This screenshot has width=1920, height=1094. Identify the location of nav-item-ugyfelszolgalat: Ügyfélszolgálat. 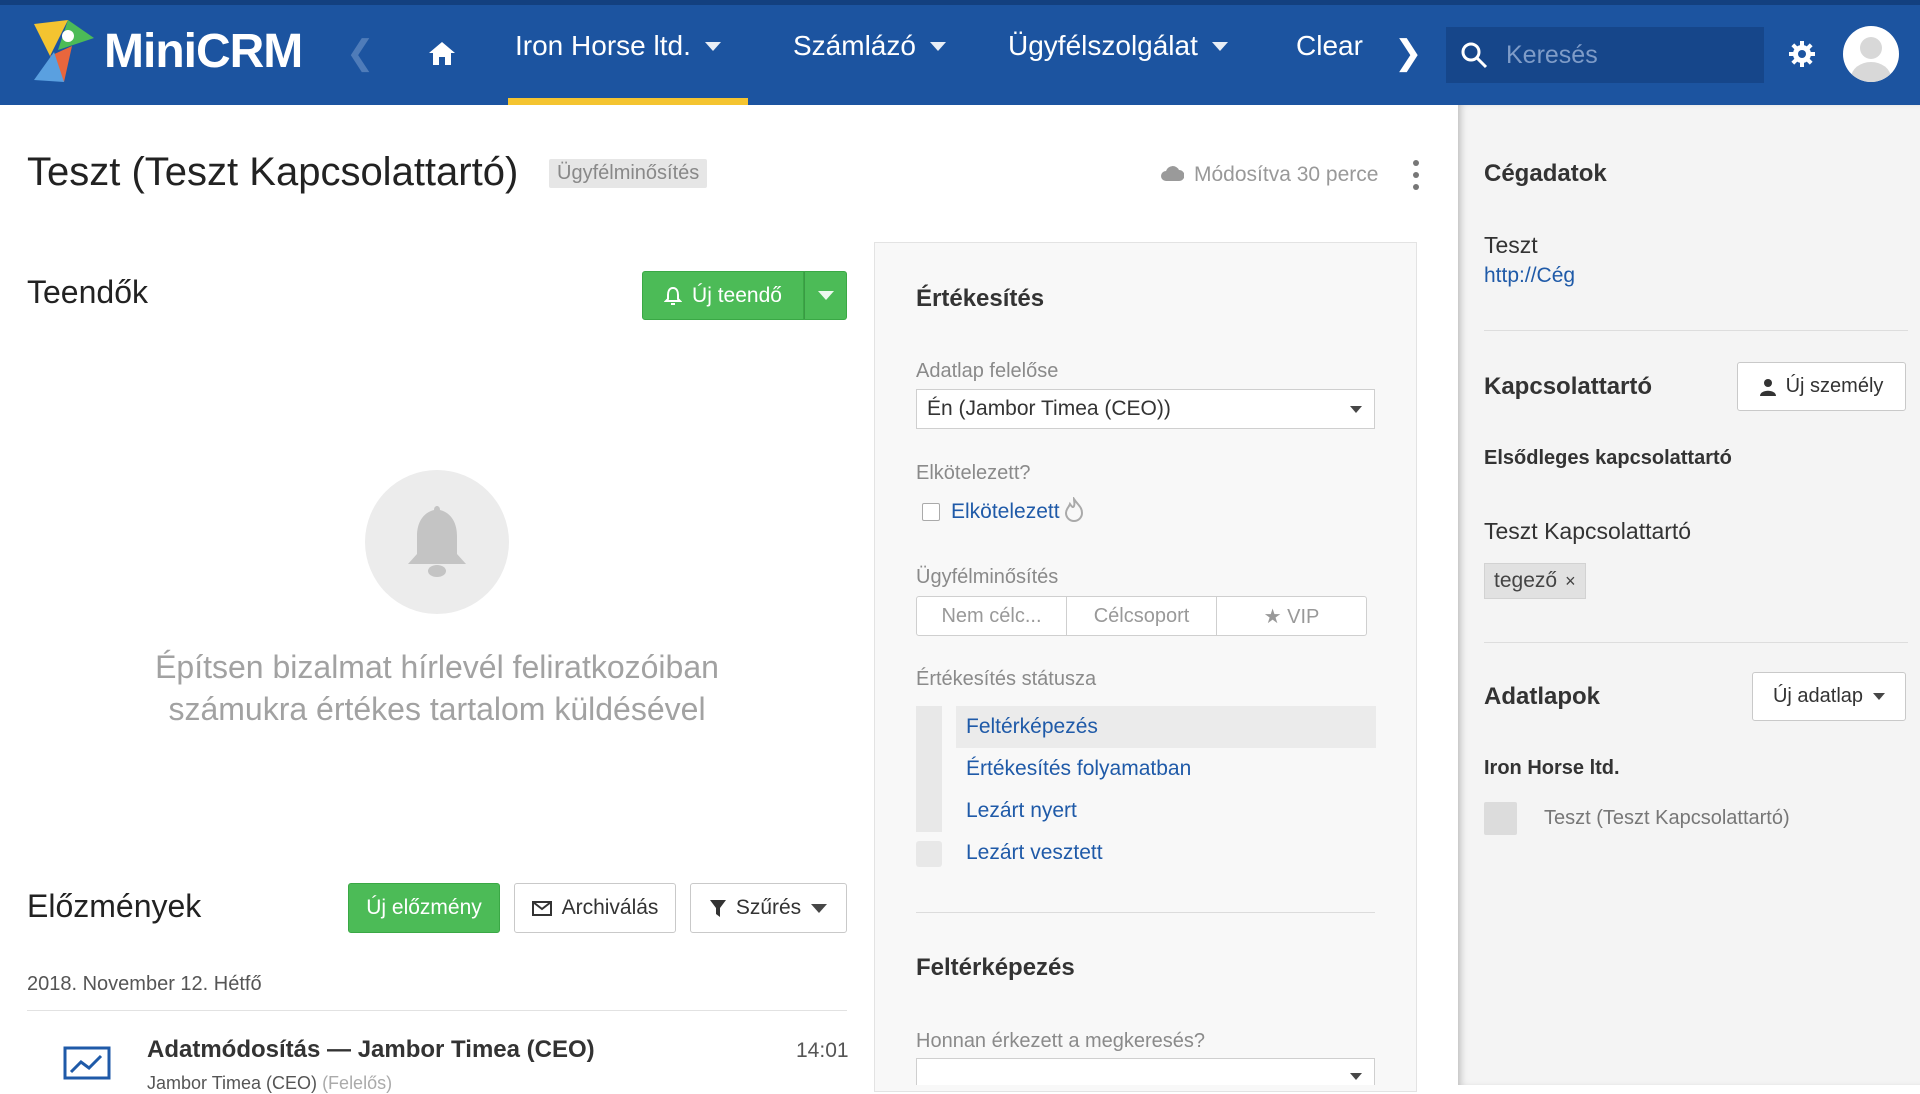
(1118, 46).